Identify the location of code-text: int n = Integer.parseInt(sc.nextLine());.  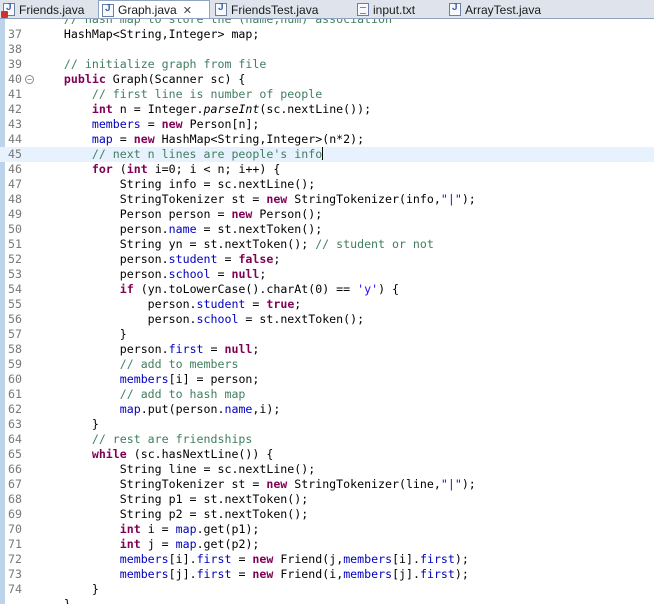
(203, 109).